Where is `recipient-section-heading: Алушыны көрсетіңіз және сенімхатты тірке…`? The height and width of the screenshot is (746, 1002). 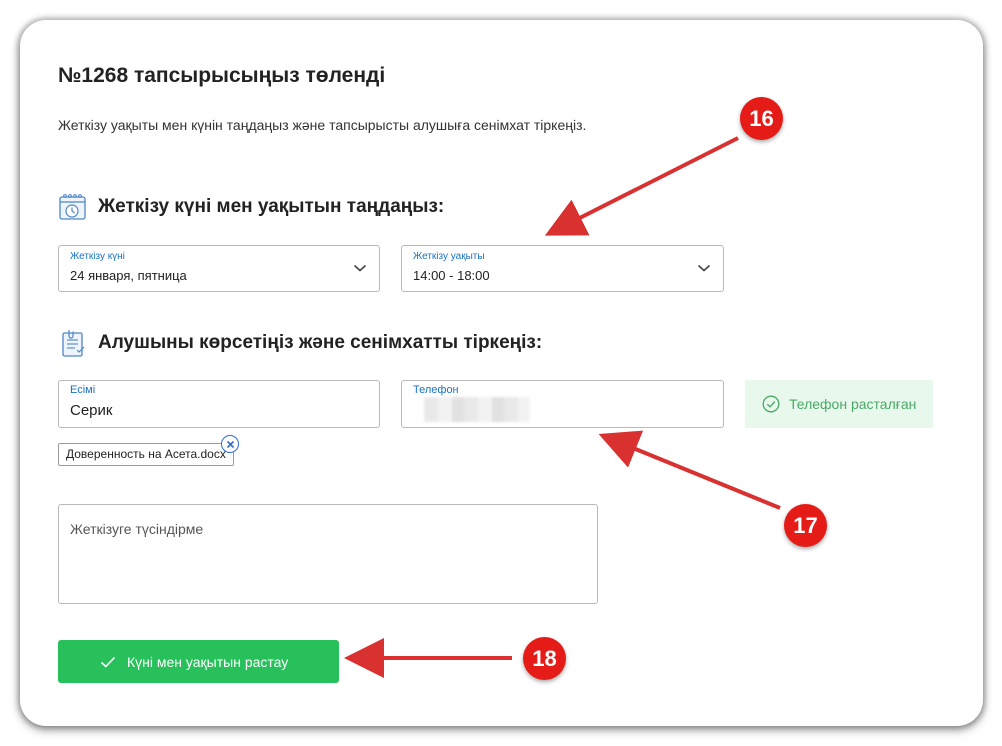
recipient-section-heading: Алушыны көрсетіңіз және сенімхатты тірке… is located at coordinates (300, 343).